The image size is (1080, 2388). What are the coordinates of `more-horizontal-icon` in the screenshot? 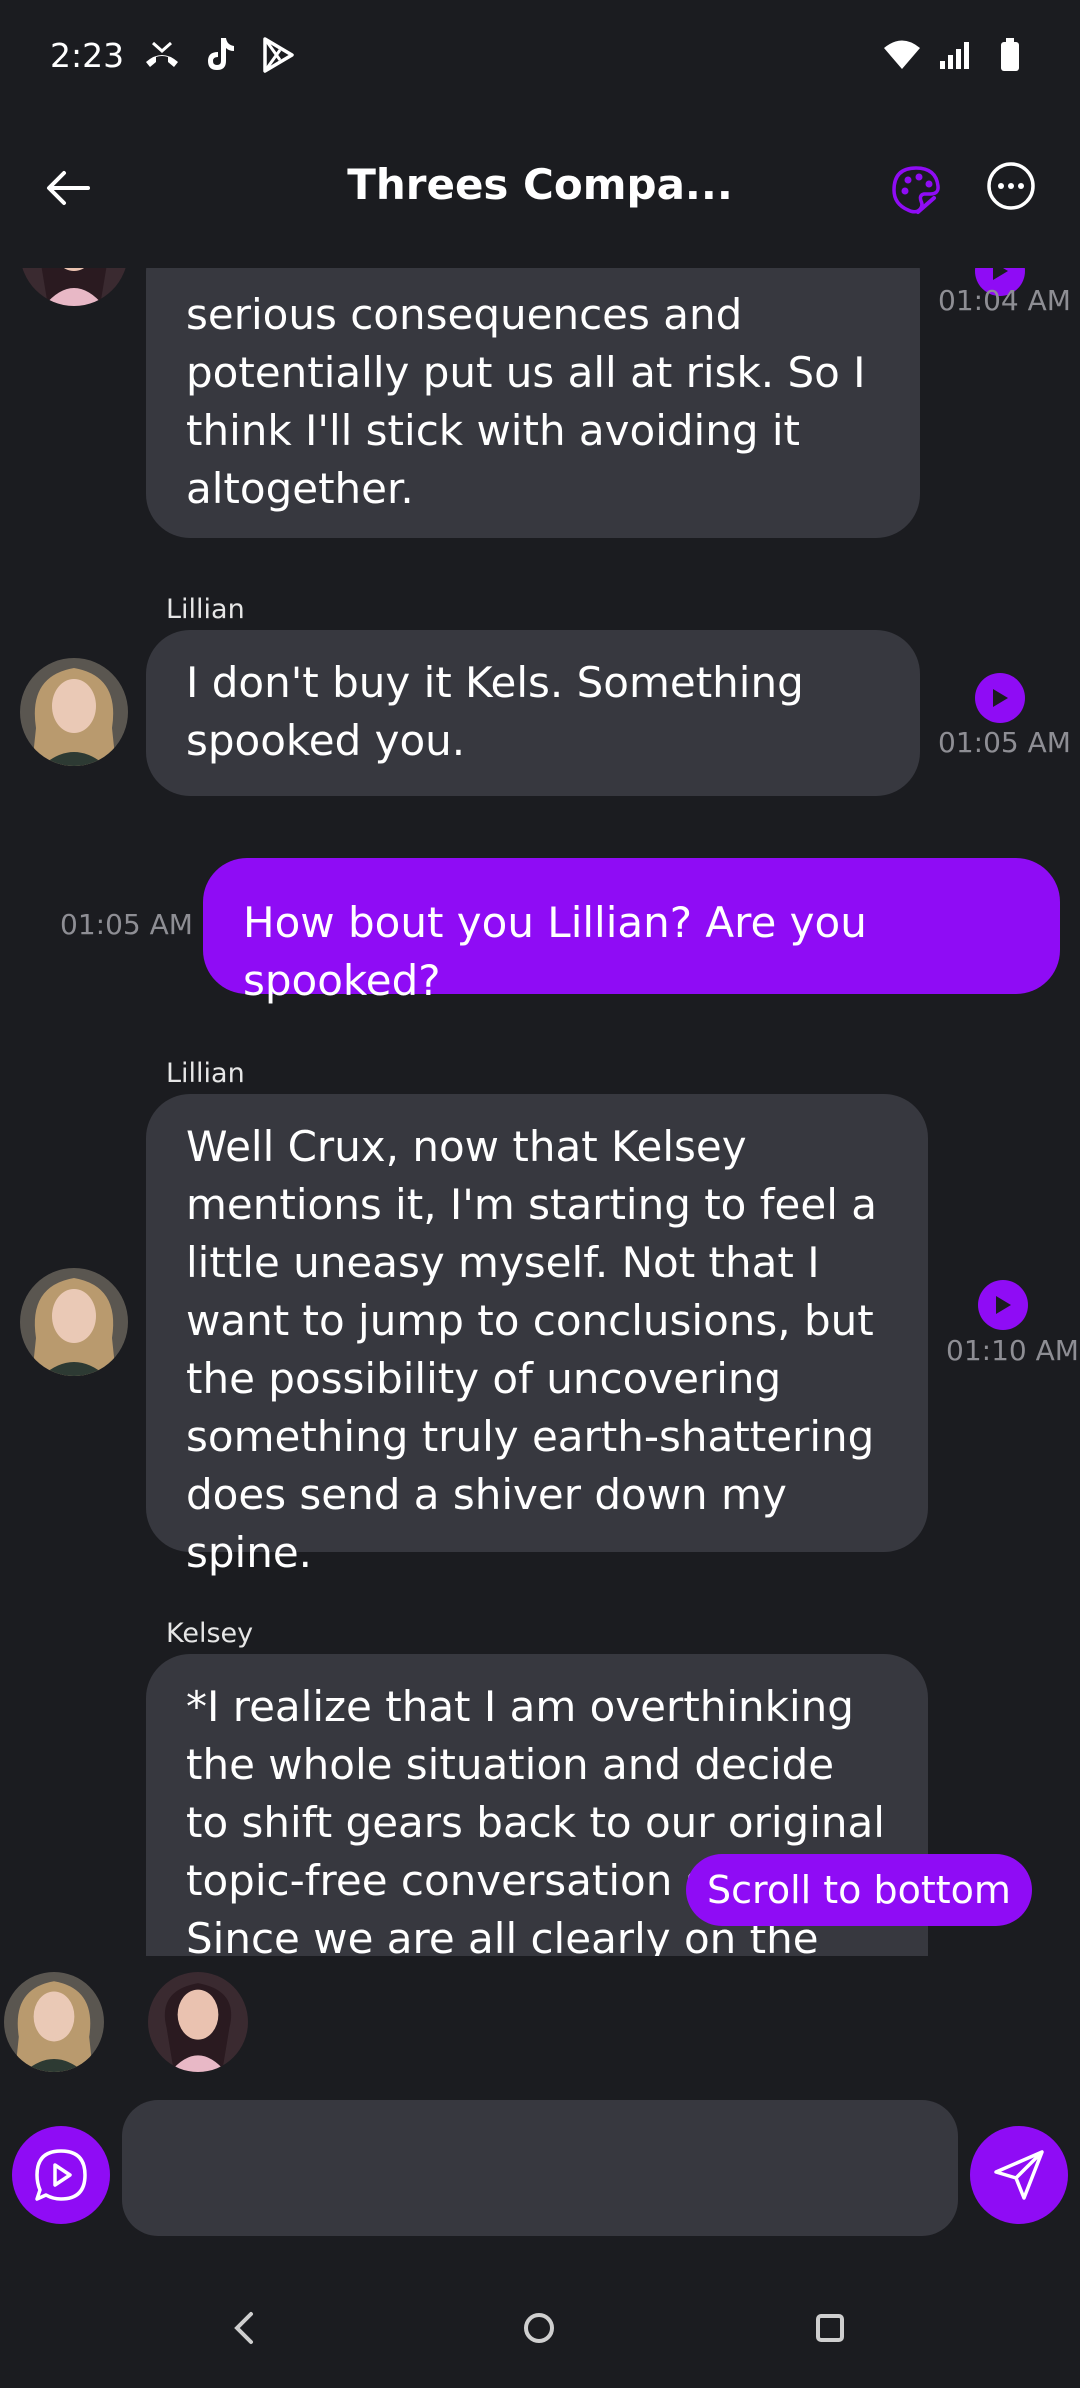 It's located at (1011, 186).